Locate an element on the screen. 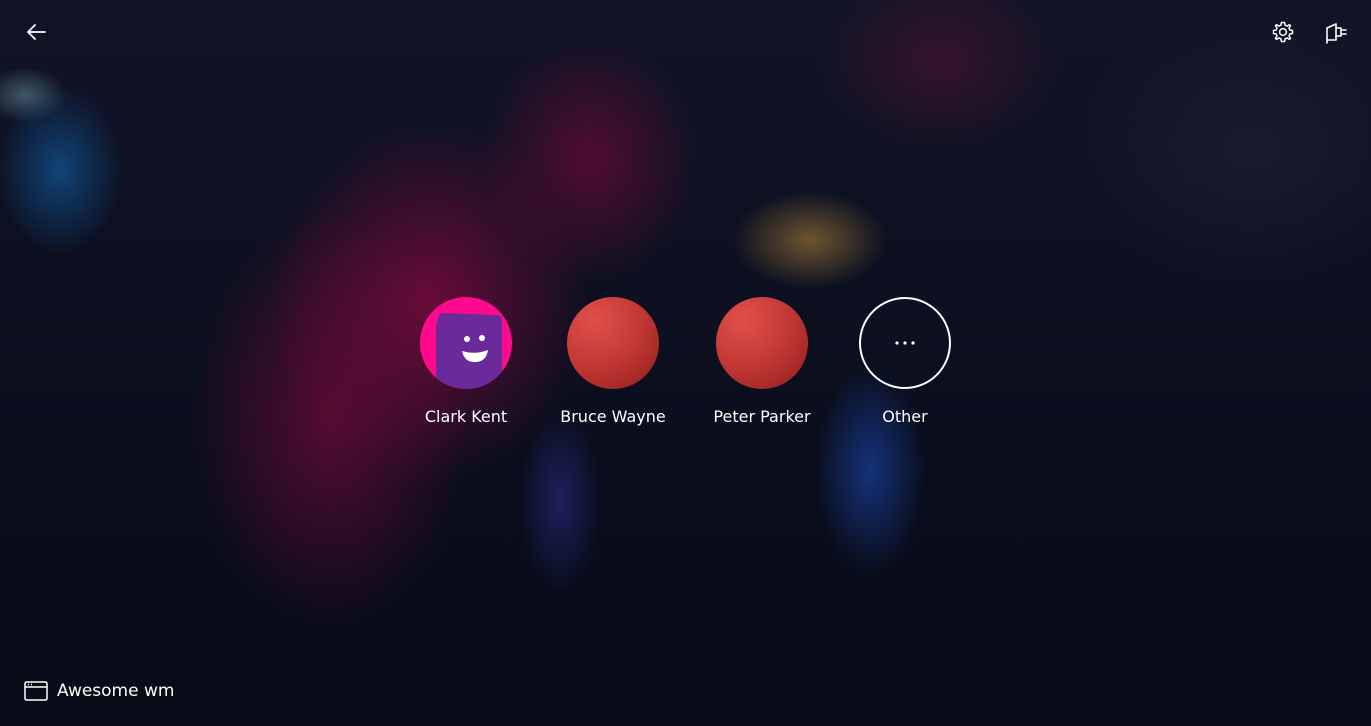 This screenshot has width=1371, height=726. smiley-avatar-icon is located at coordinates (469, 351).